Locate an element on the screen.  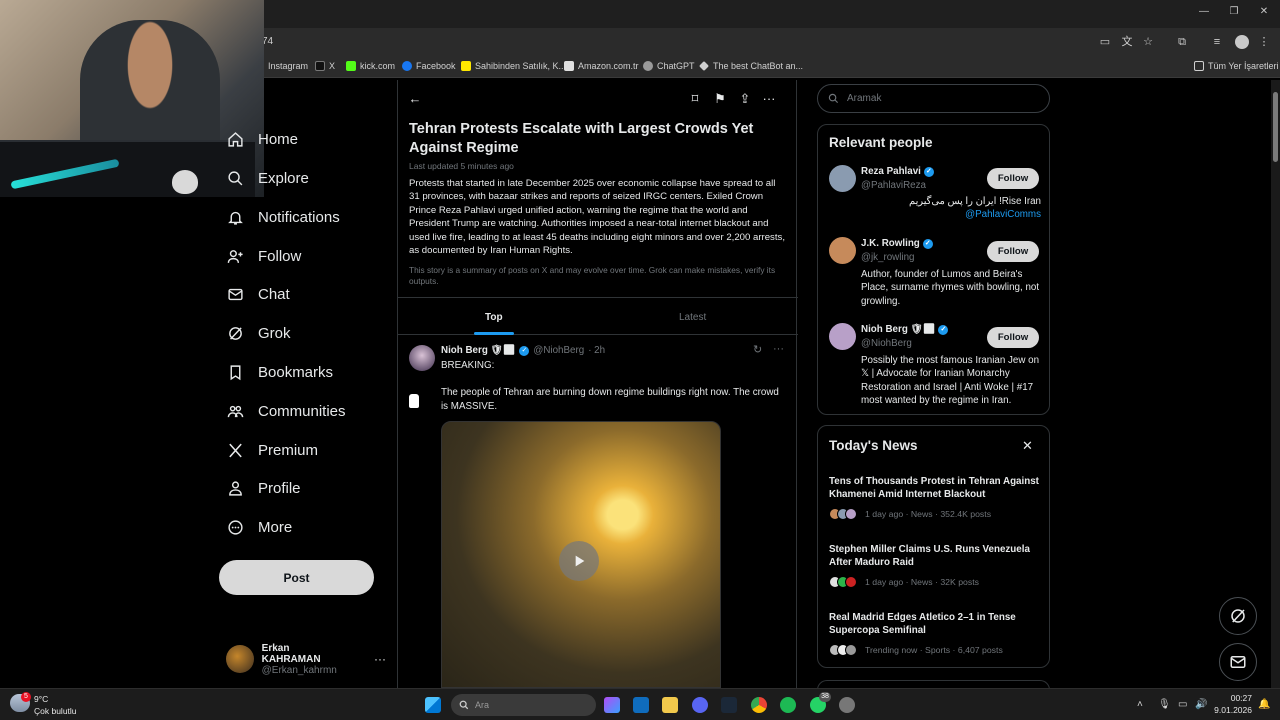
person-handle: @jk_rowling is located at coordinates (888, 257).